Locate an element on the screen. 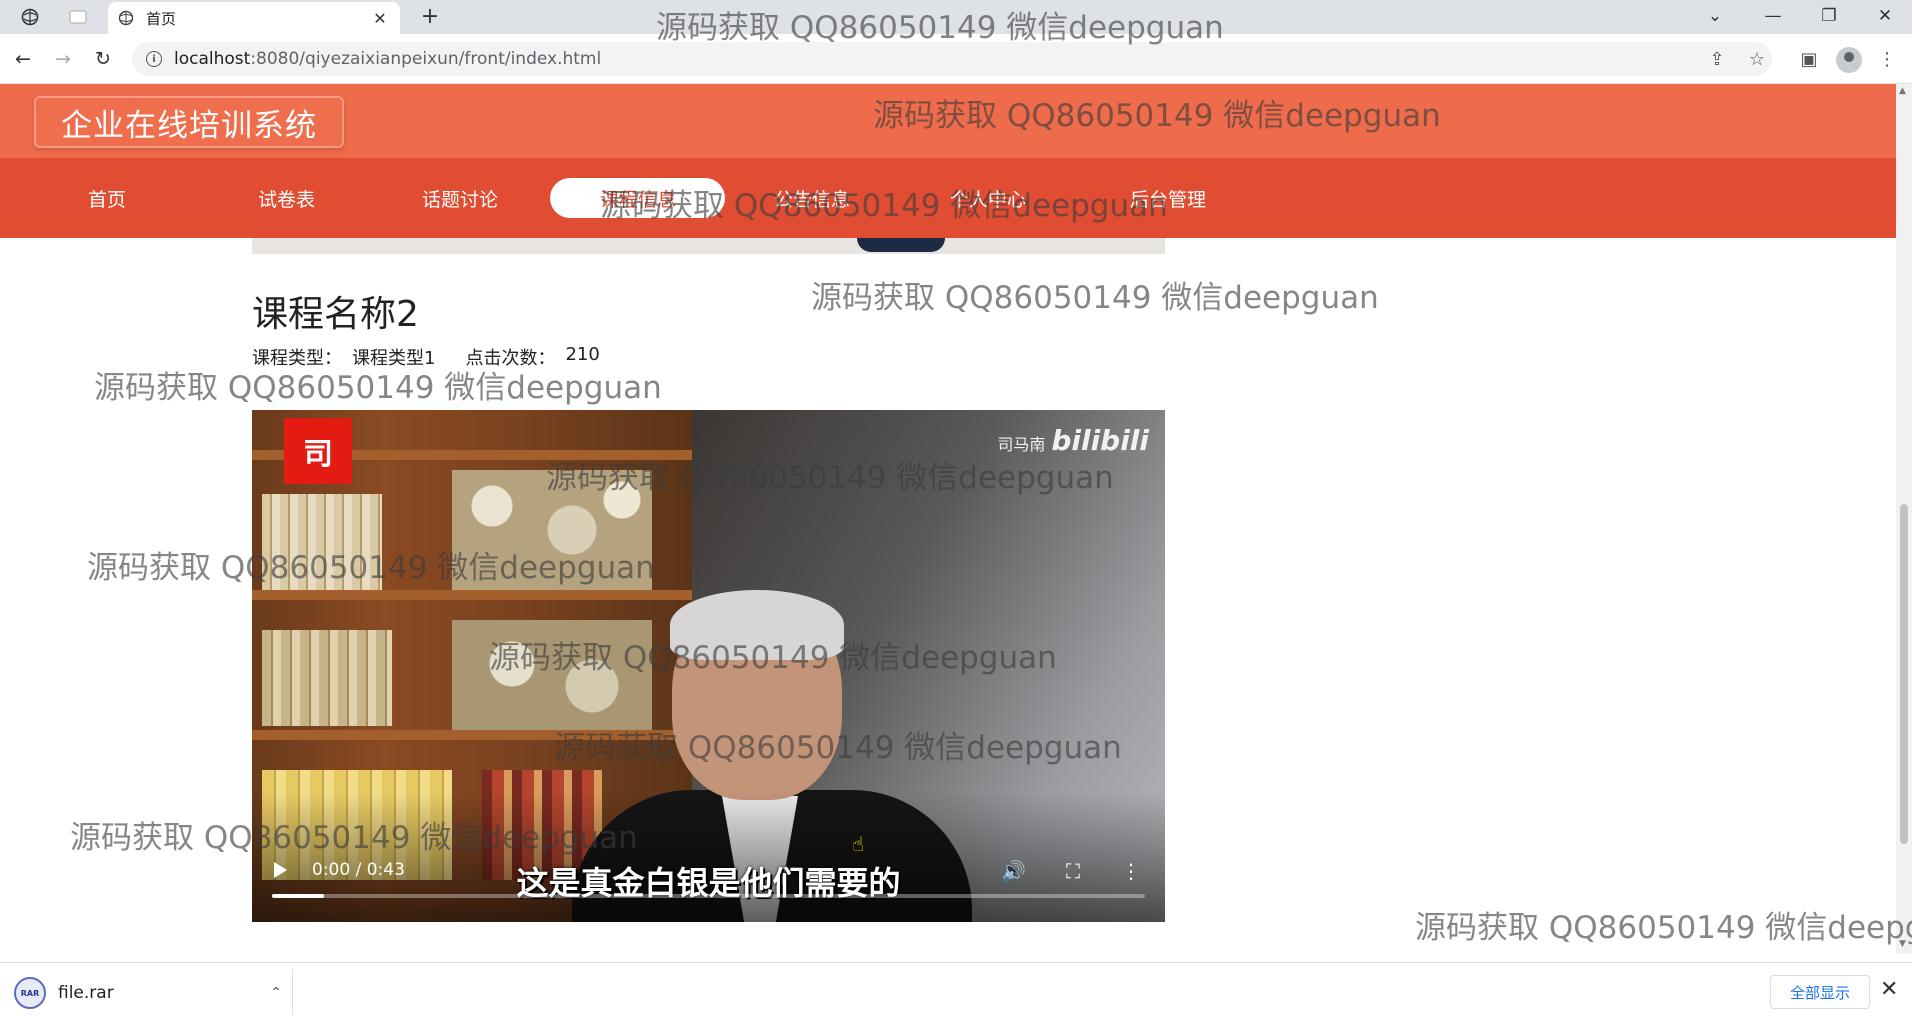 The image size is (1912, 1020). scroll-up-icon: ▲ is located at coordinates (1902, 91).